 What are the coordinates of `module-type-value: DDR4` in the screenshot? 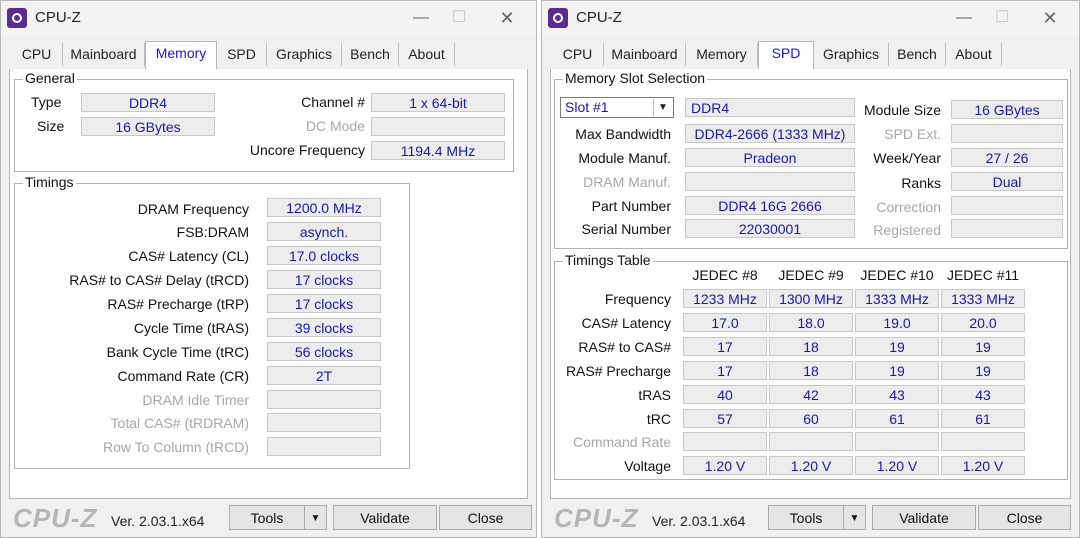 It's located at (770, 107).